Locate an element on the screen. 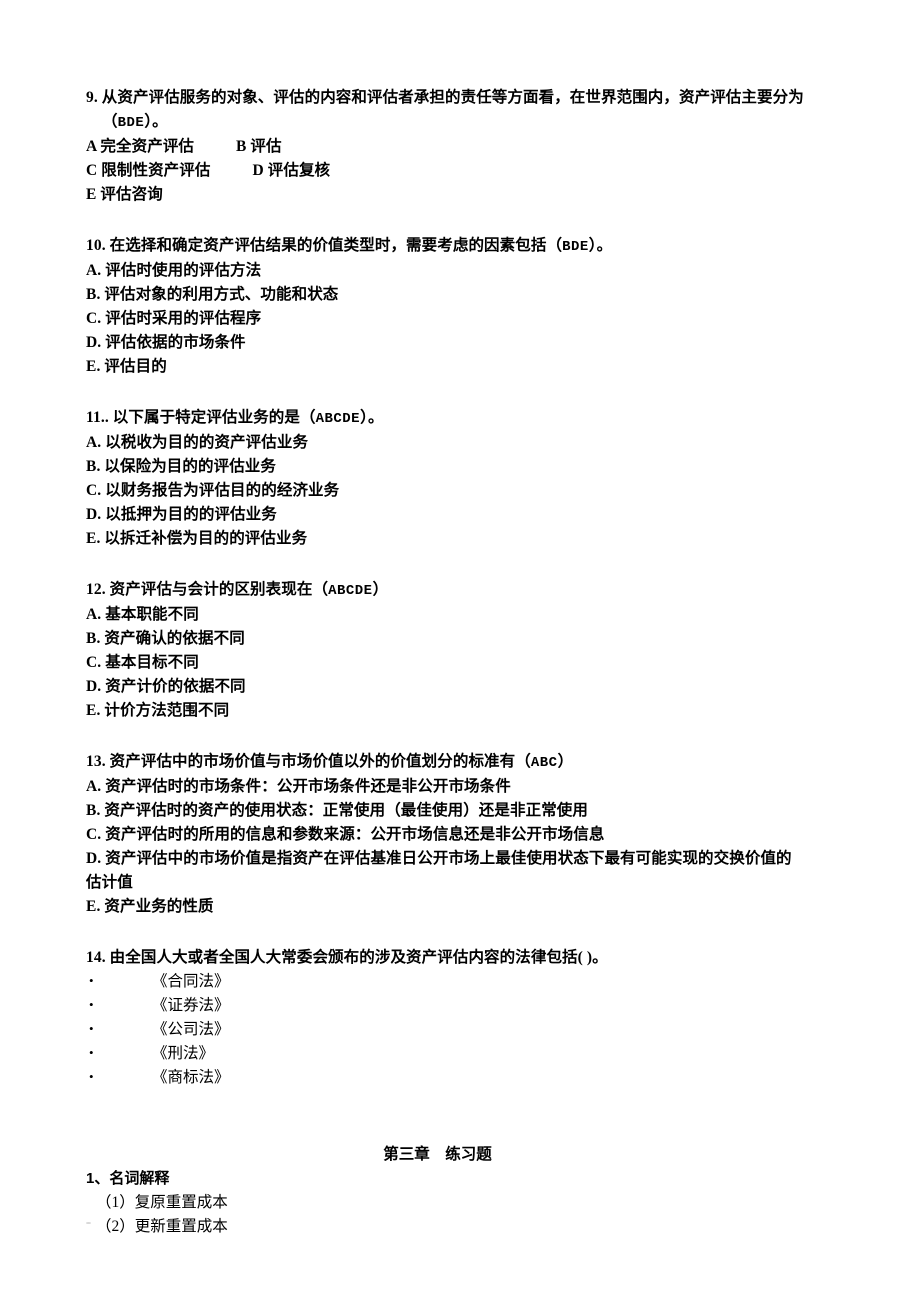 Image resolution: width=920 pixels, height=1302 pixels. question-12-option-a: A. 基本职能不同 is located at coordinates (142, 614).